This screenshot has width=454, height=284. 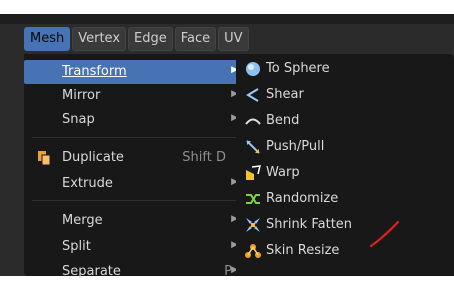 What do you see at coordinates (91, 271) in the screenshot?
I see `mesh-menu-item-label: Separate` at bounding box center [91, 271].